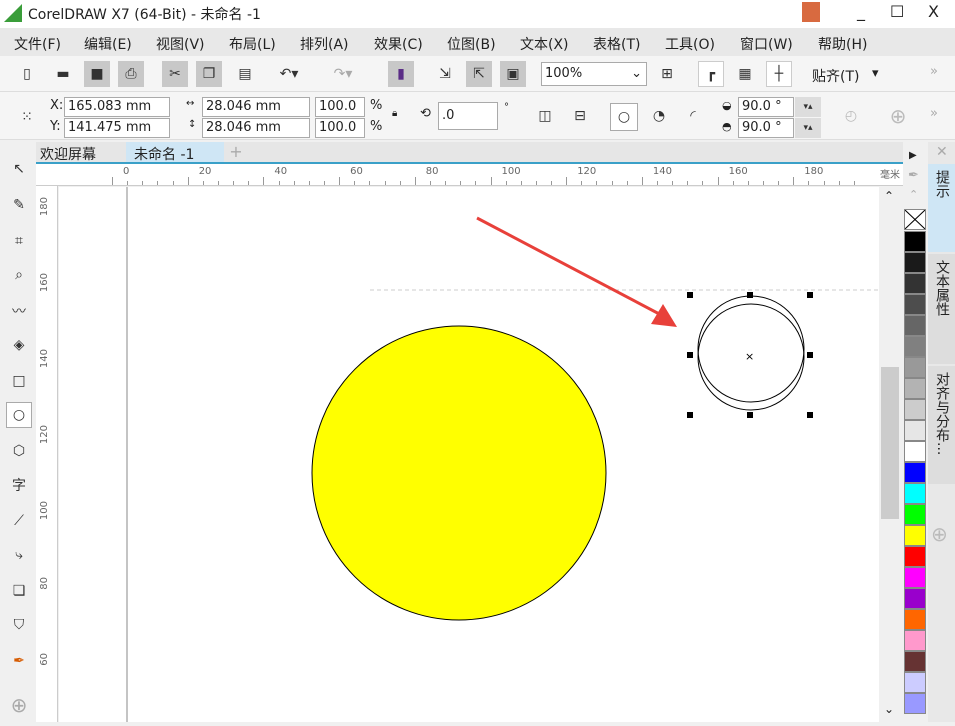 Image resolution: width=955 pixels, height=726 pixels. I want to click on tab-untitled: 未命名 -1, so click(175, 152).